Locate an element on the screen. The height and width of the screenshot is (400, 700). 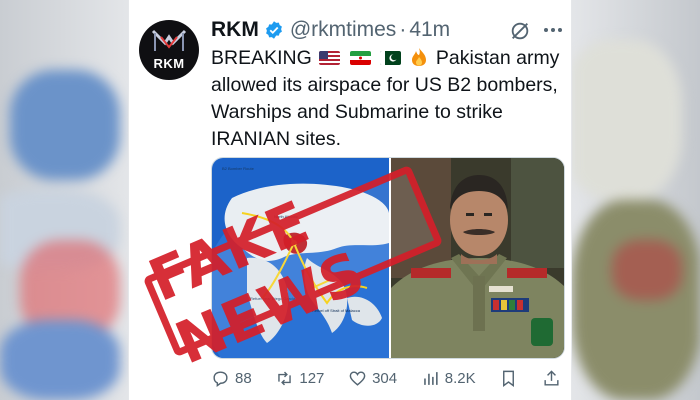
reply-count: 88 is located at coordinates (243, 378).